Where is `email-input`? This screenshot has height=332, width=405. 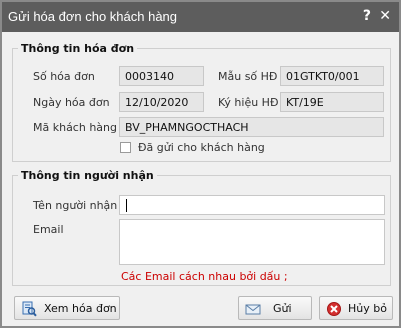
email-input is located at coordinates (252, 242).